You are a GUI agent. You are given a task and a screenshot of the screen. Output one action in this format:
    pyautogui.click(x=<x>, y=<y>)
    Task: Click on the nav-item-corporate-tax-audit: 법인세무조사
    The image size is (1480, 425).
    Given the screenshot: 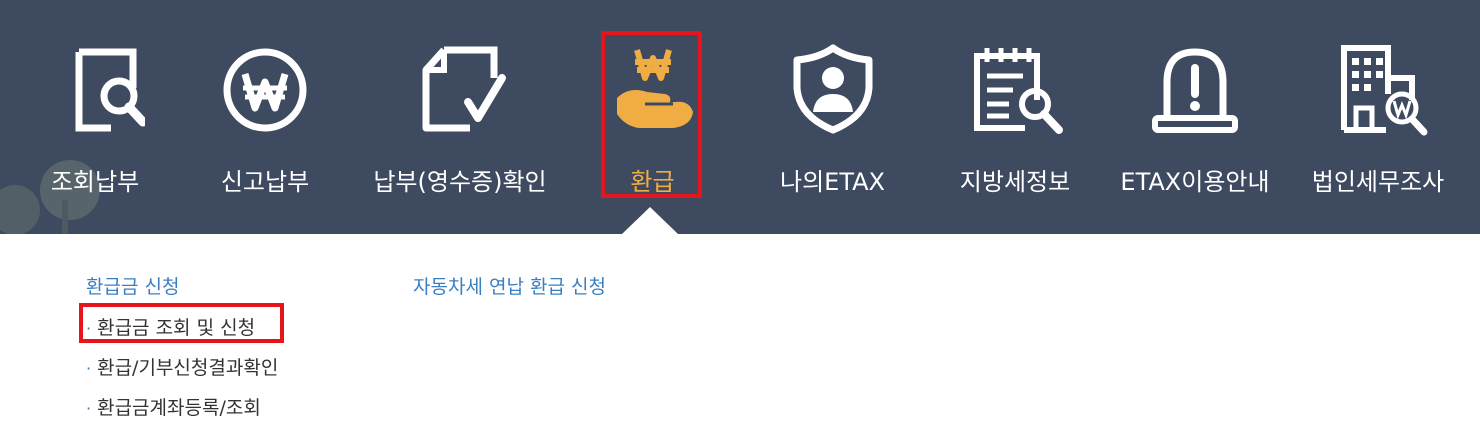 What is the action you would take?
    pyautogui.click(x=1378, y=117)
    